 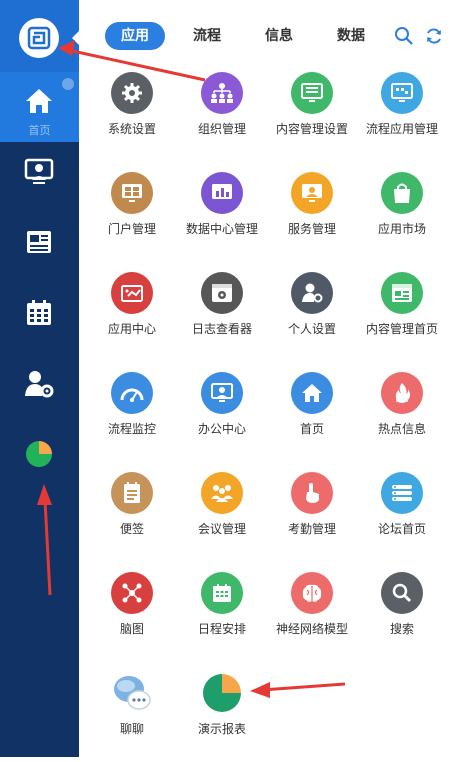 I want to click on data-center-icon, so click(x=222, y=193).